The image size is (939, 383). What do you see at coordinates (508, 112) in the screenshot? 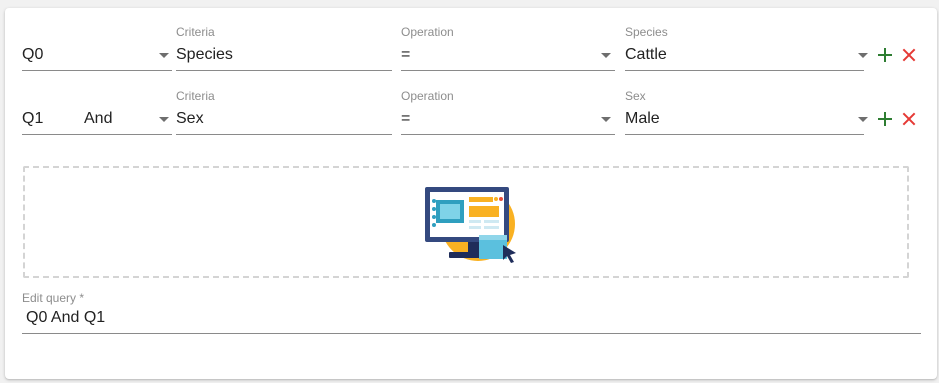
I see `operation-select-q1: Operation =` at bounding box center [508, 112].